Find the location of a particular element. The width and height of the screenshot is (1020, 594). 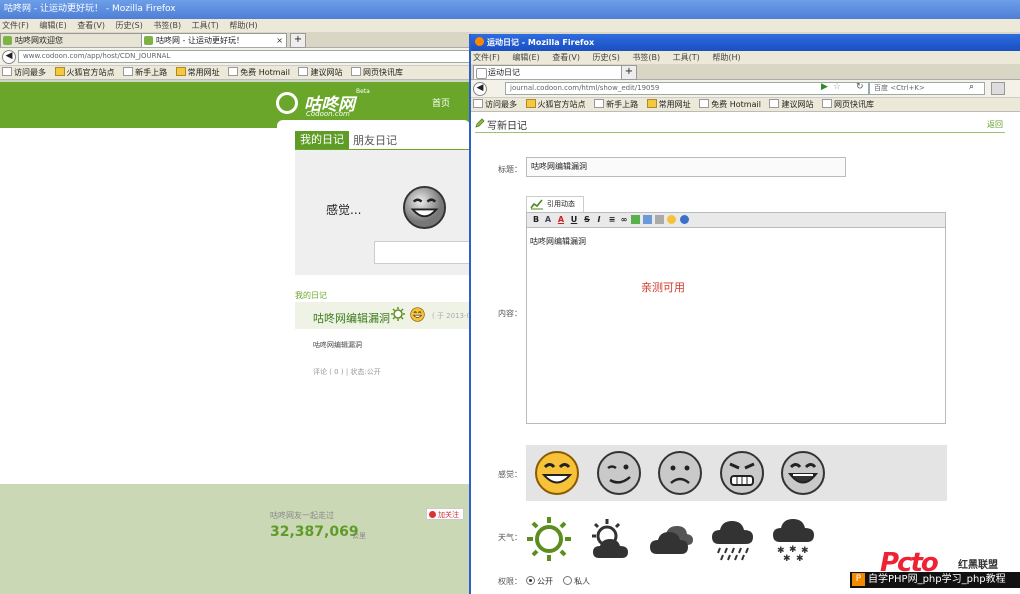

tab-friend-diary: 朋友日记 is located at coordinates (375, 140).